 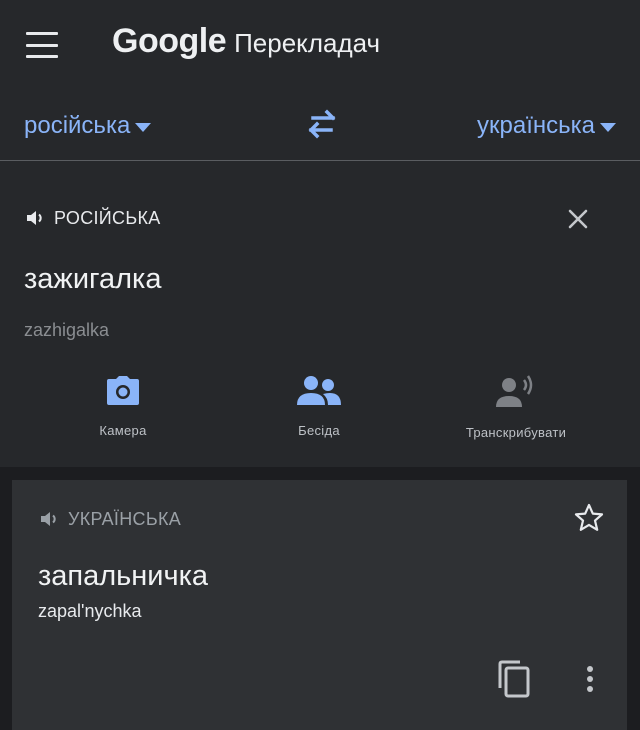 I want to click on close-icon, so click(x=578, y=219).